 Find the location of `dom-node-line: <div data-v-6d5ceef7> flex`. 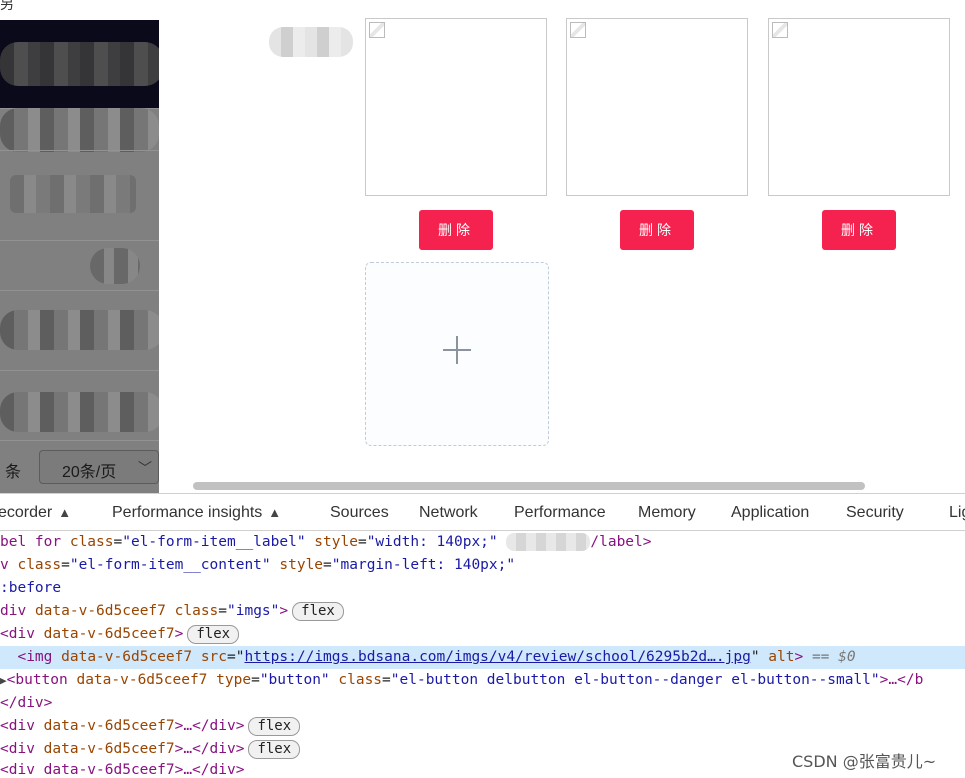

dom-node-line: <div data-v-6d5ceef7> flex is located at coordinates (482, 634).